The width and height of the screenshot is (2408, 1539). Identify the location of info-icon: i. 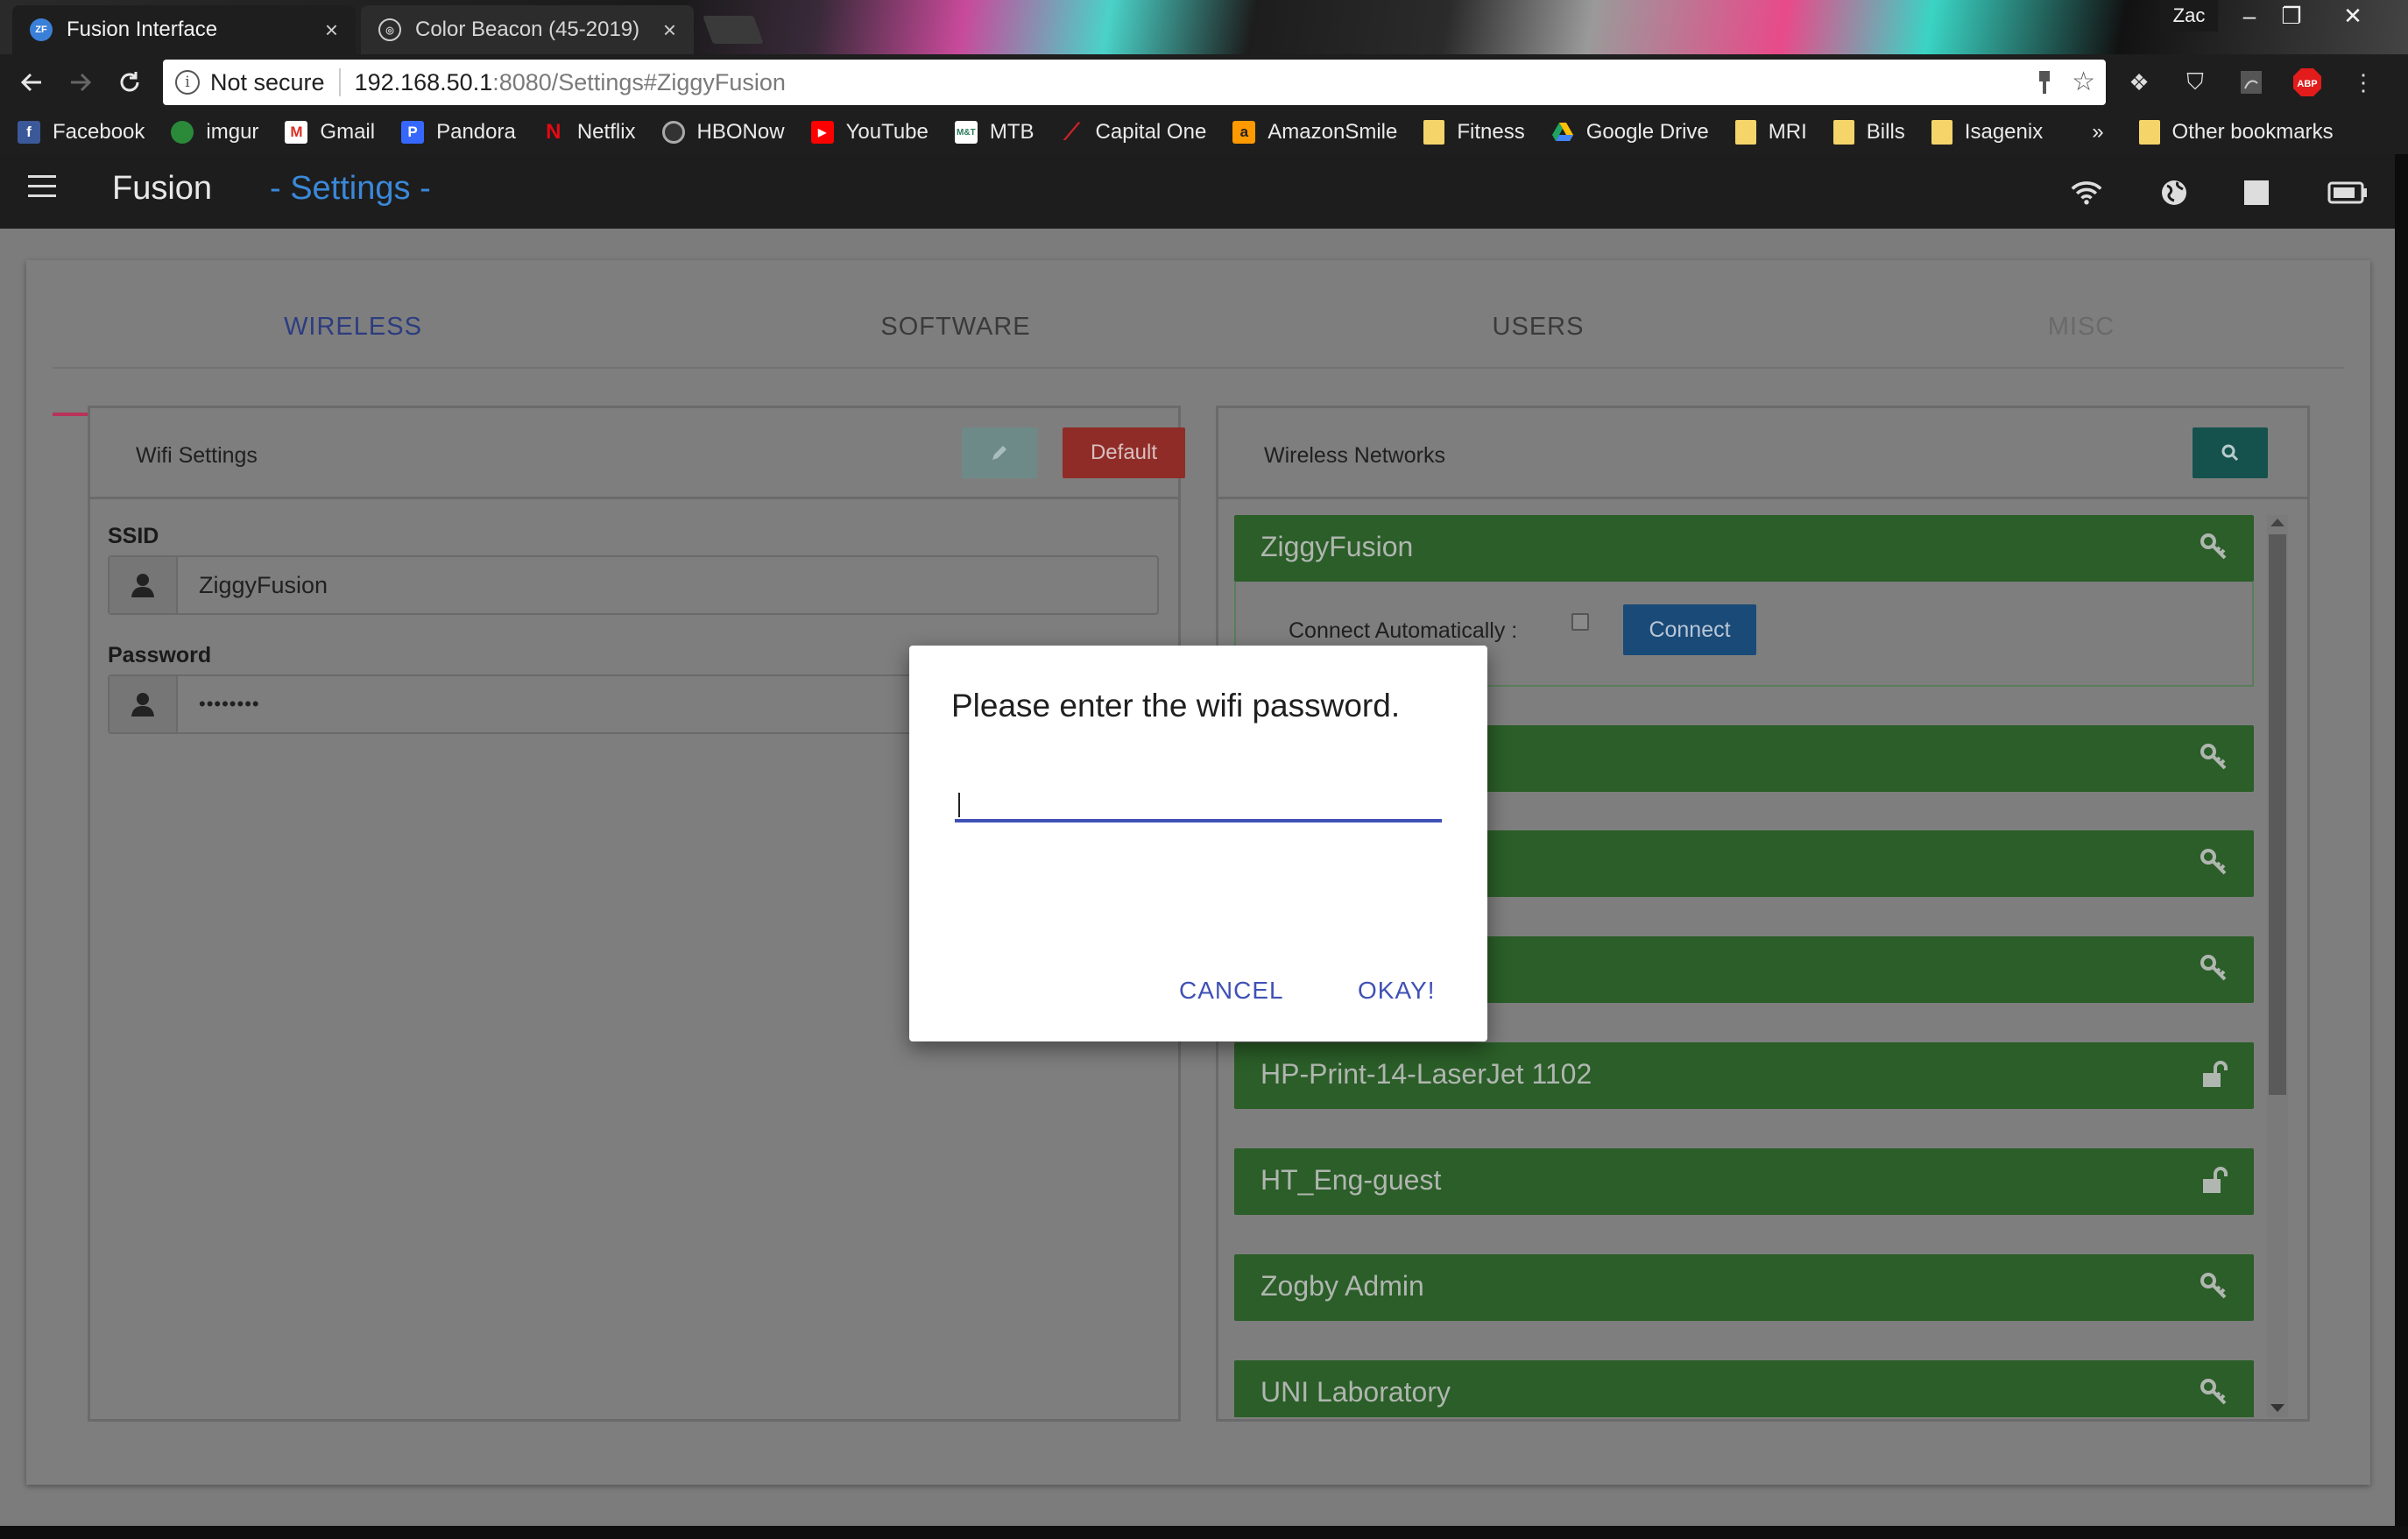
(187, 82).